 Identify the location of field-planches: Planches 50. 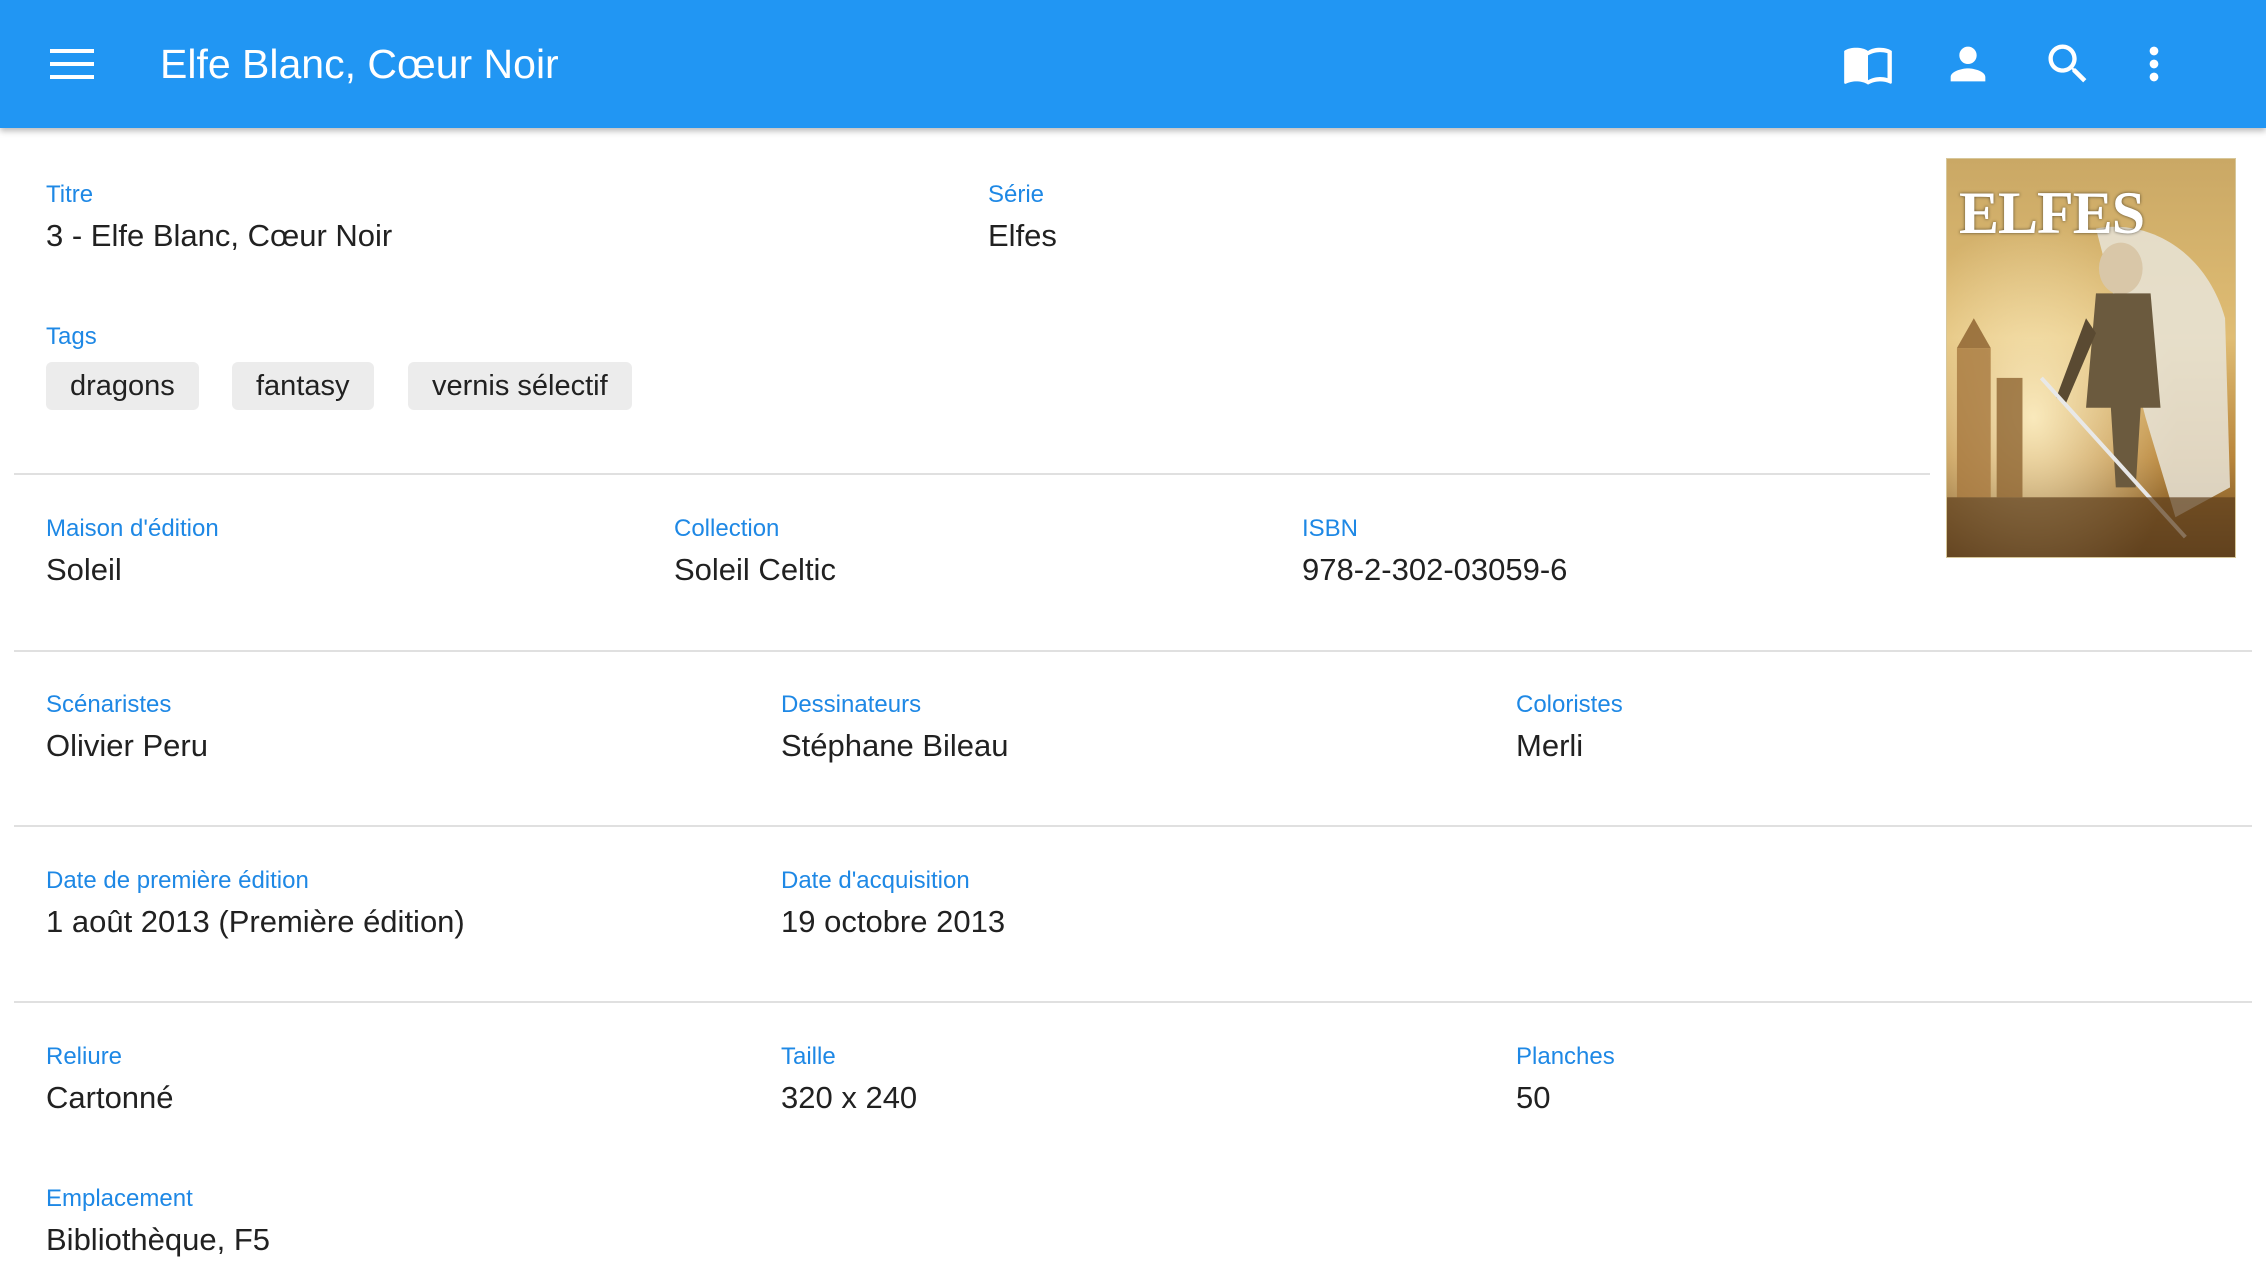
(1565, 1080).